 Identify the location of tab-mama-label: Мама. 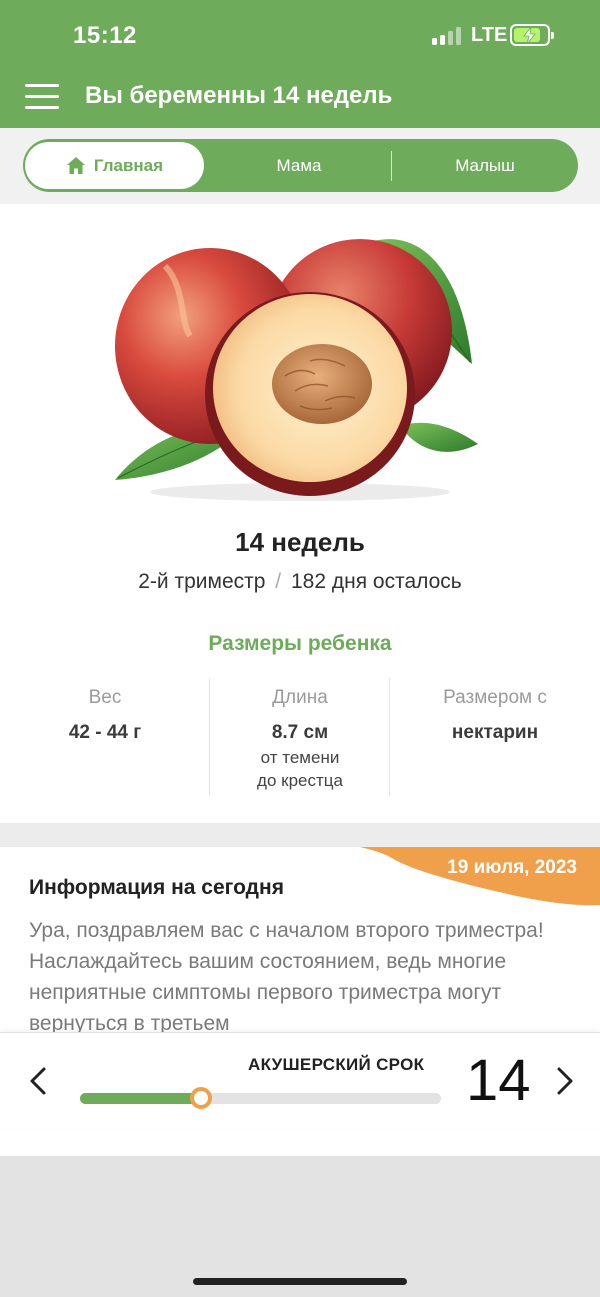
(299, 165).